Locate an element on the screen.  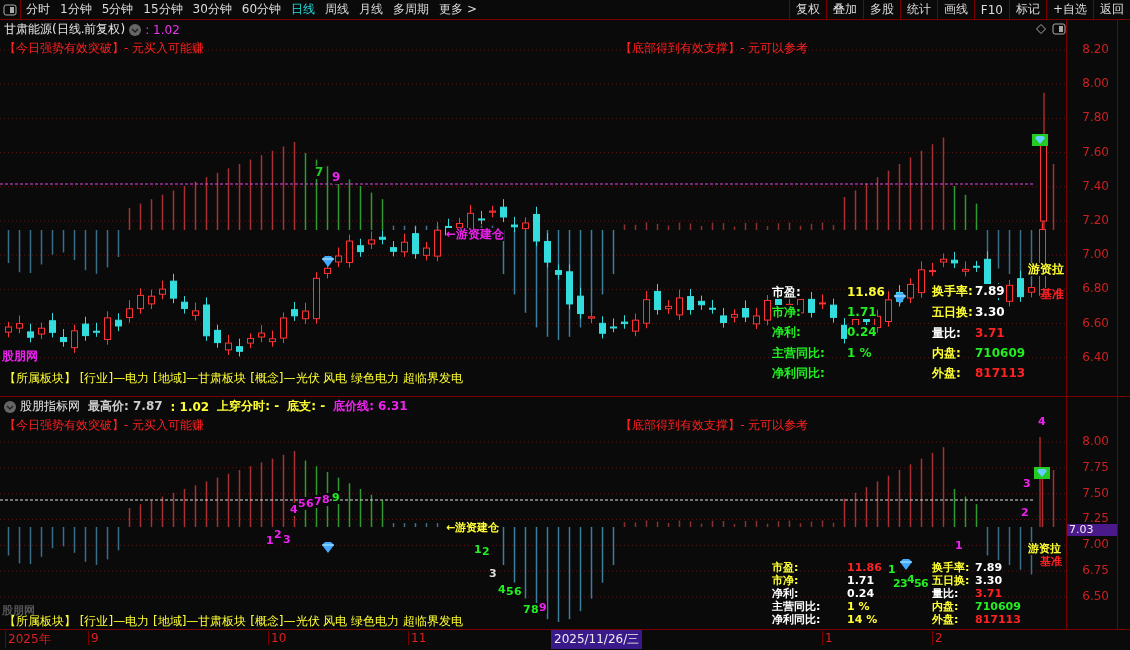
stat-label: 量比: is located at coordinates (945, 594).